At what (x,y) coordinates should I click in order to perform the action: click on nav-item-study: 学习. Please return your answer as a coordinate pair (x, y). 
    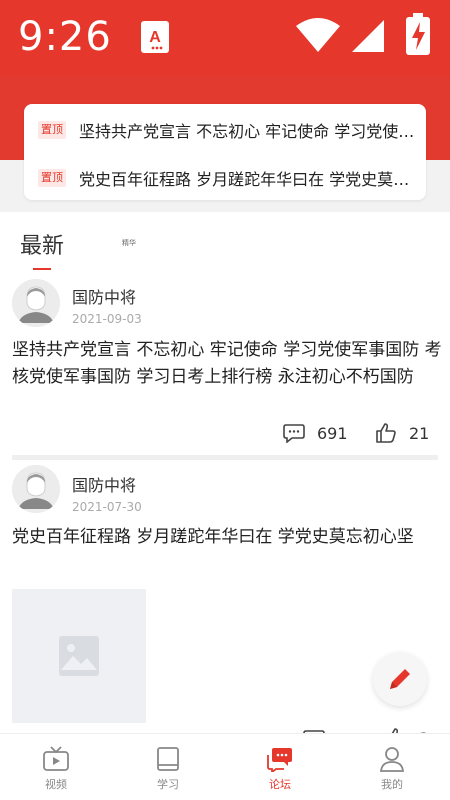
    Looking at the image, I should click on (168, 767).